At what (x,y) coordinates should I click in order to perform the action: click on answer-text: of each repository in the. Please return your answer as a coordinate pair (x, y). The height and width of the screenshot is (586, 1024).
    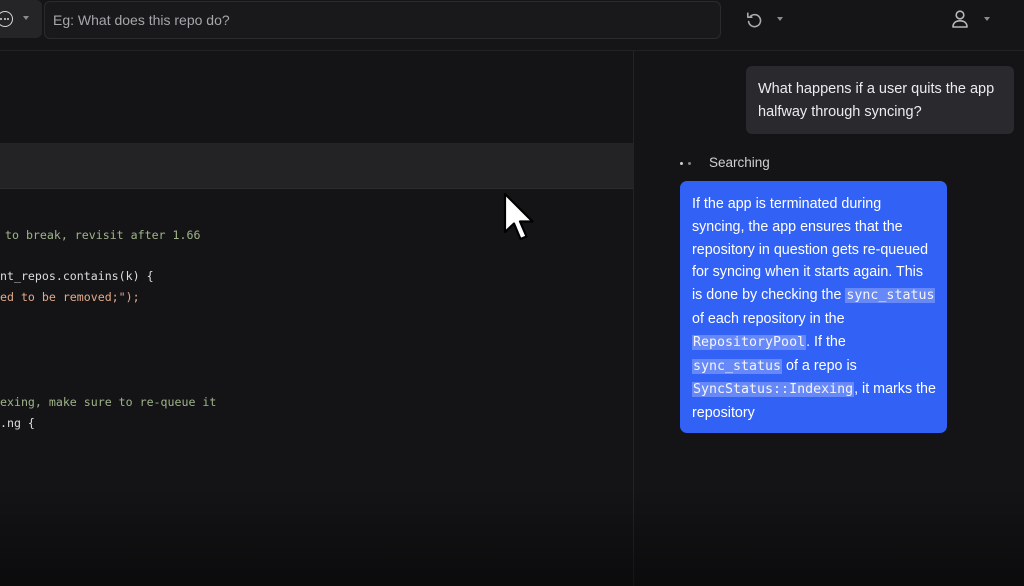
    Looking at the image, I should click on (768, 318).